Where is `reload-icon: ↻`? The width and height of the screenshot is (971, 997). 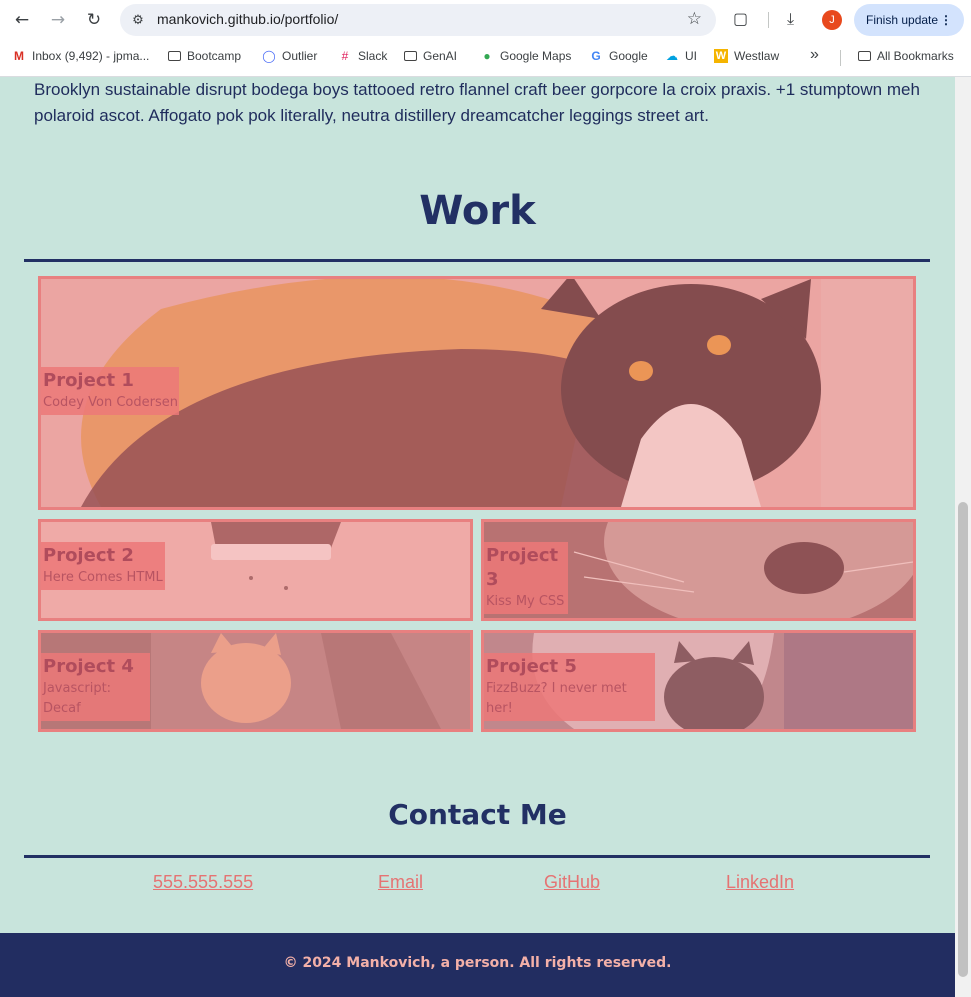 reload-icon: ↻ is located at coordinates (94, 20).